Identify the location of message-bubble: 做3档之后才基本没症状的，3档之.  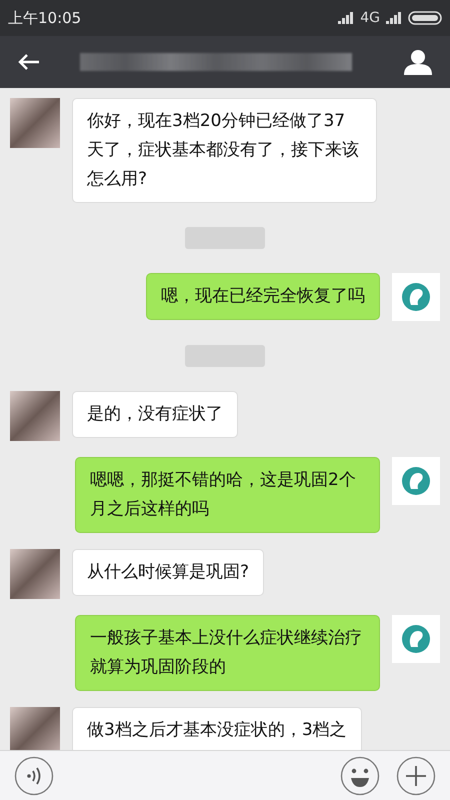
(217, 728).